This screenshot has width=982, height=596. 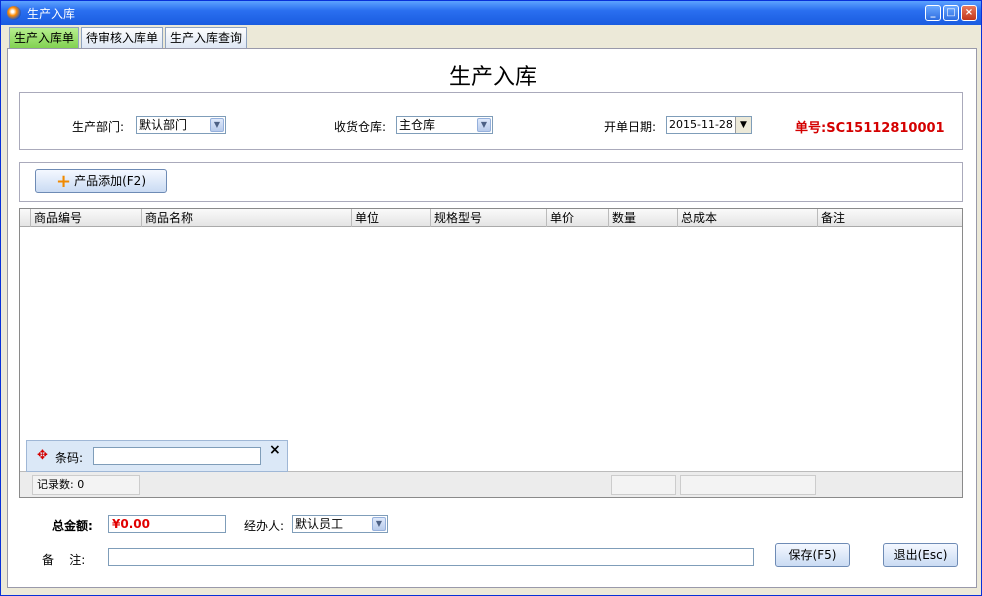 What do you see at coordinates (642, 218) in the screenshot?
I see `column-header: 数量` at bounding box center [642, 218].